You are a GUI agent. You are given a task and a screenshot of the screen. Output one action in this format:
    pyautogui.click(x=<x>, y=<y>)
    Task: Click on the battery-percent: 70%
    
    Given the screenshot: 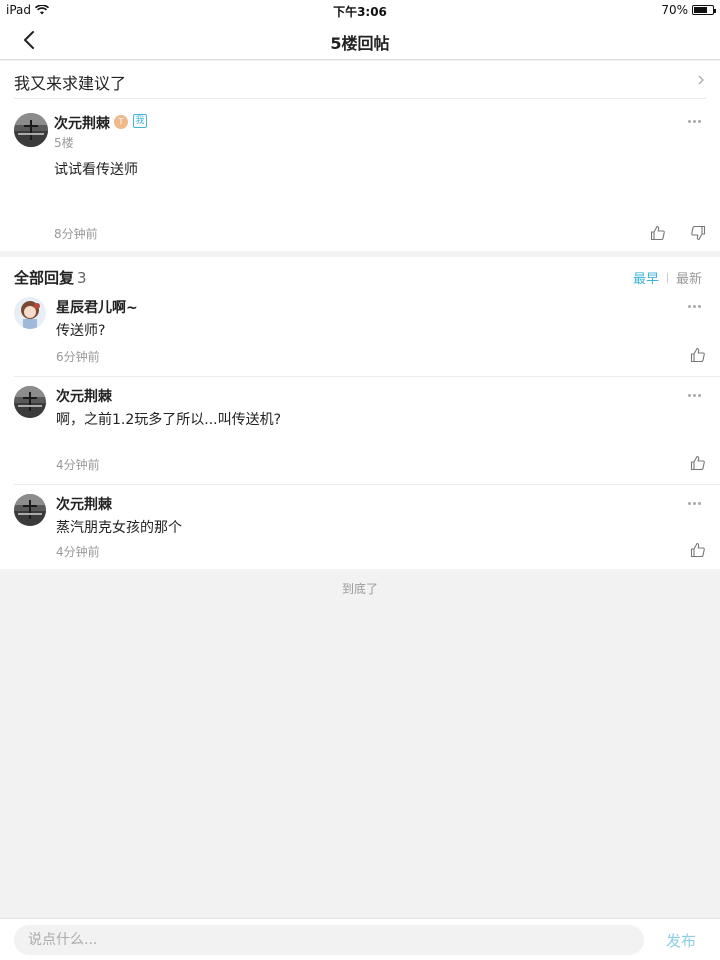 What is the action you would take?
    pyautogui.click(x=674, y=10)
    